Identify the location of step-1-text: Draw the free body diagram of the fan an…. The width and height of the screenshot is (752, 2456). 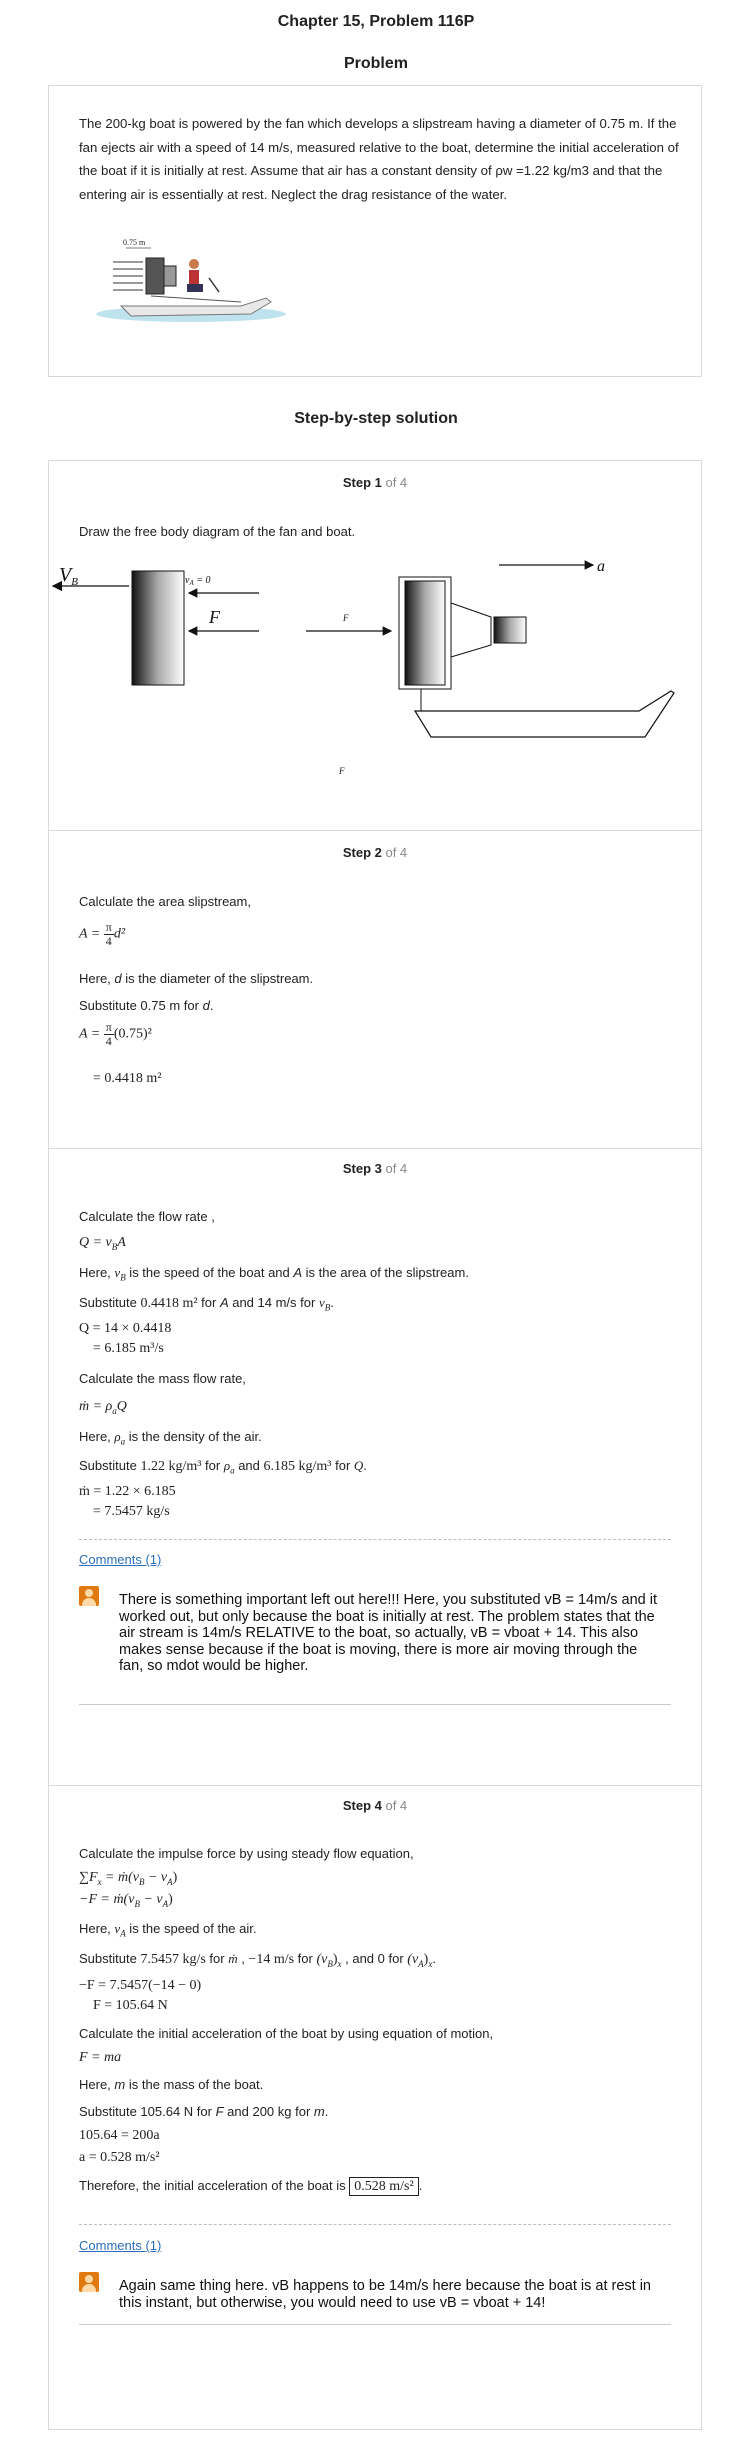
(217, 531).